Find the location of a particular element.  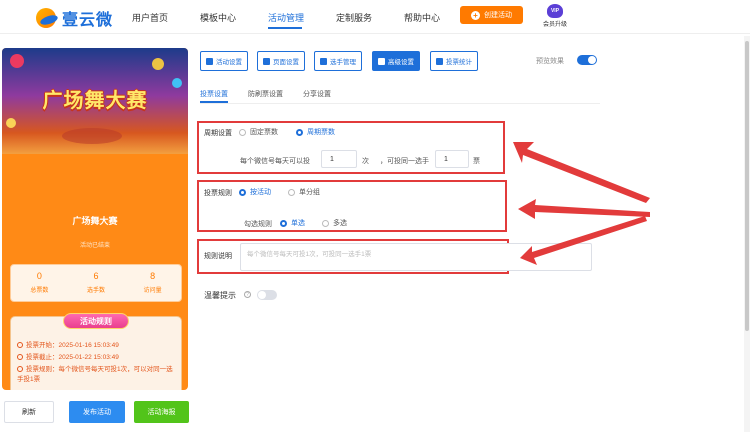

annotation-arrows is located at coordinates (581, 203).